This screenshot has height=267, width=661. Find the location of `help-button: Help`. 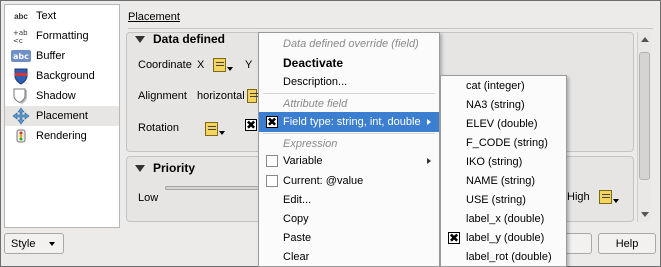

help-button: Help is located at coordinates (627, 243).